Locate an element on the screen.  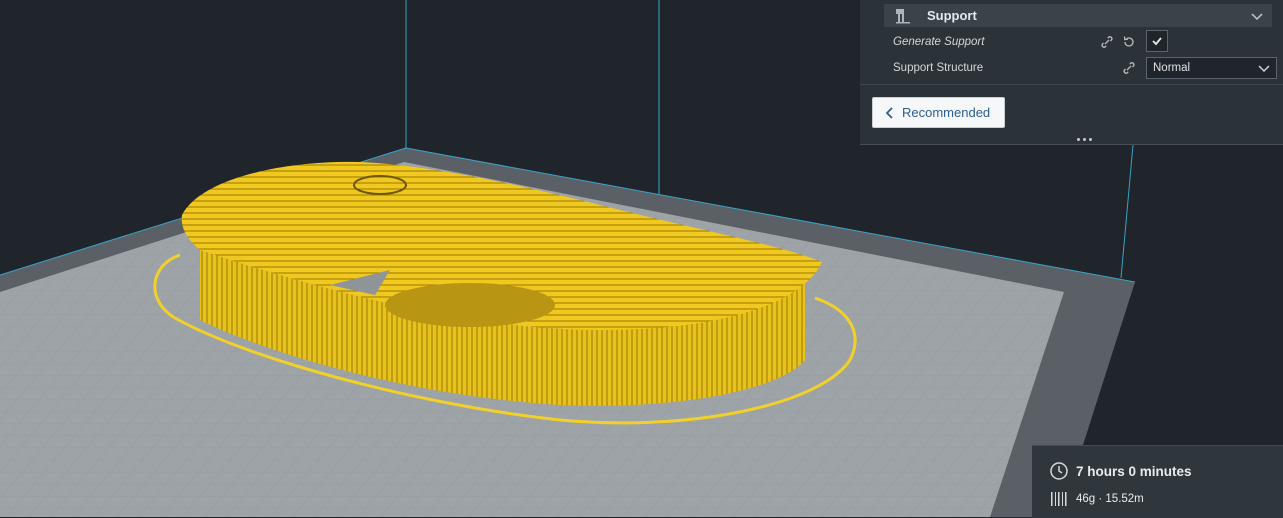
panel-resize-handle is located at coordinates (1084, 139).